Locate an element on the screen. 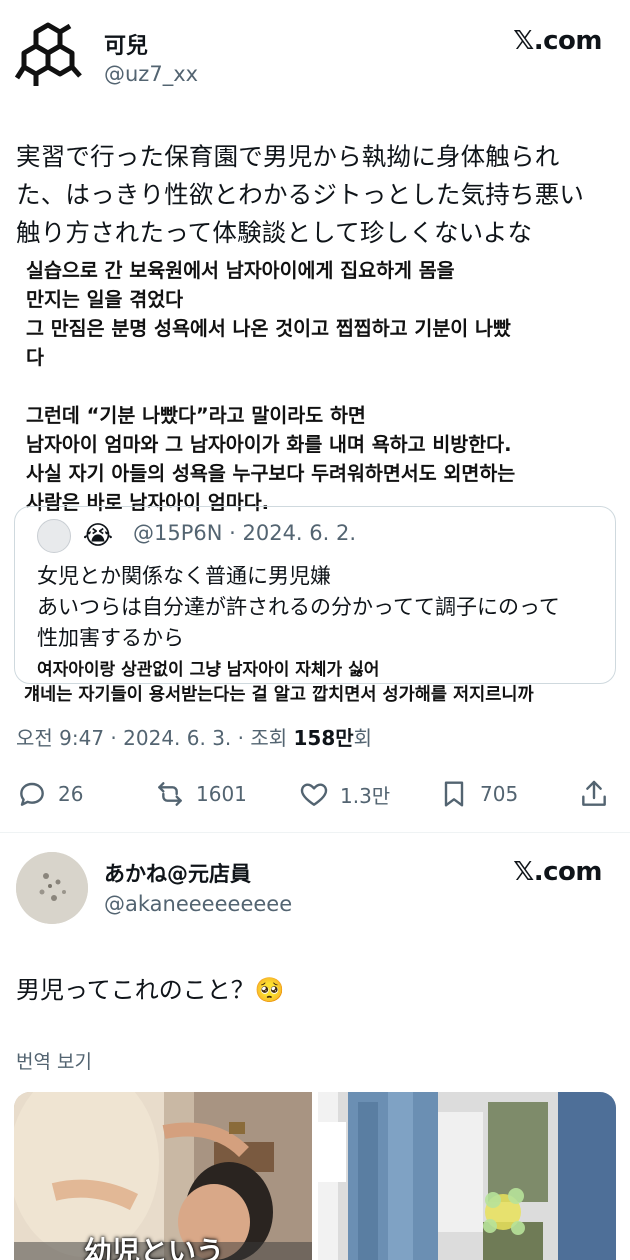  reply-icon is located at coordinates (32, 794).